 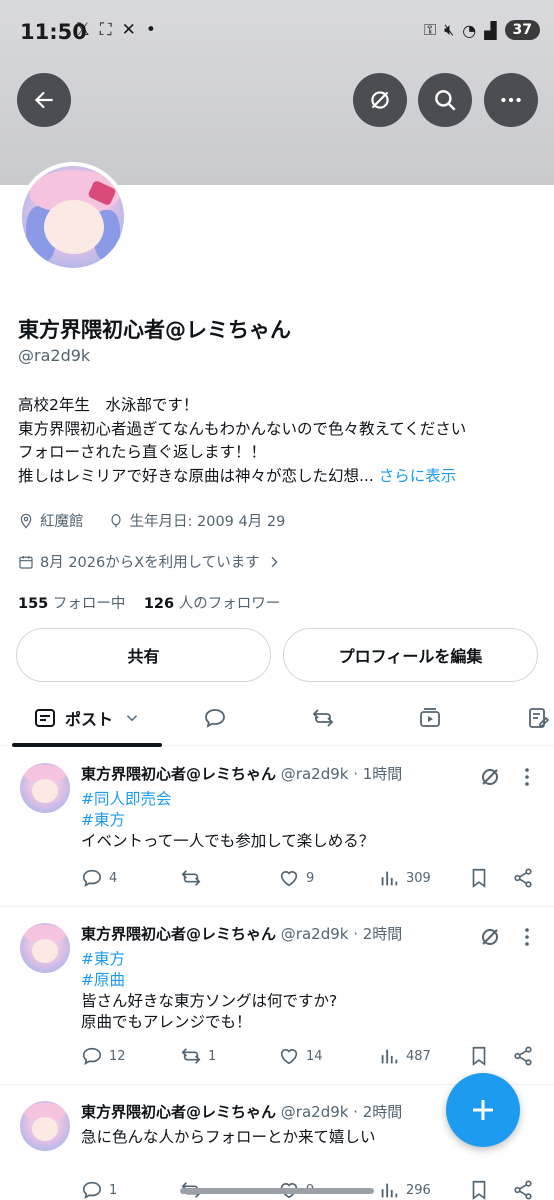 I want to click on repost-count: 1, so click(x=212, y=1056).